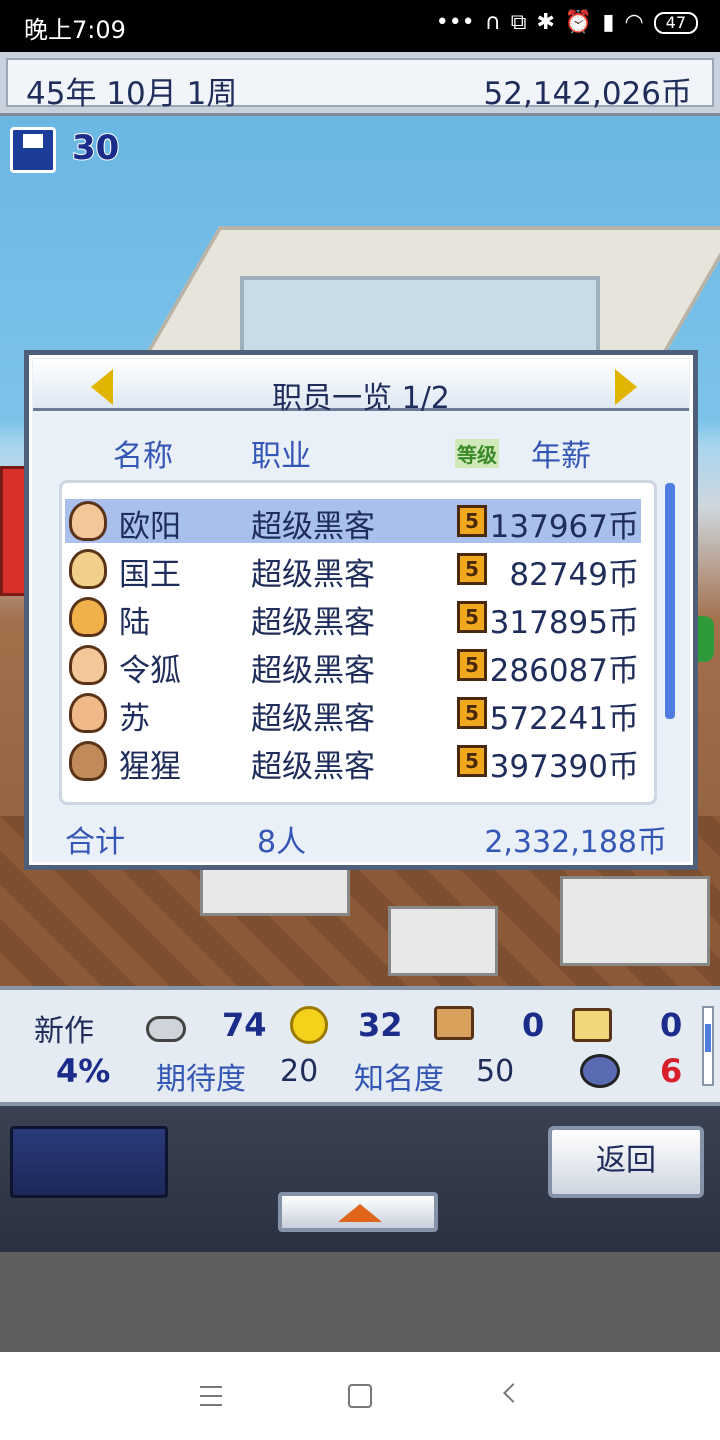 Image resolution: width=720 pixels, height=1440 pixels. What do you see at coordinates (670, 601) in the screenshot?
I see `list-scrollbar` at bounding box center [670, 601].